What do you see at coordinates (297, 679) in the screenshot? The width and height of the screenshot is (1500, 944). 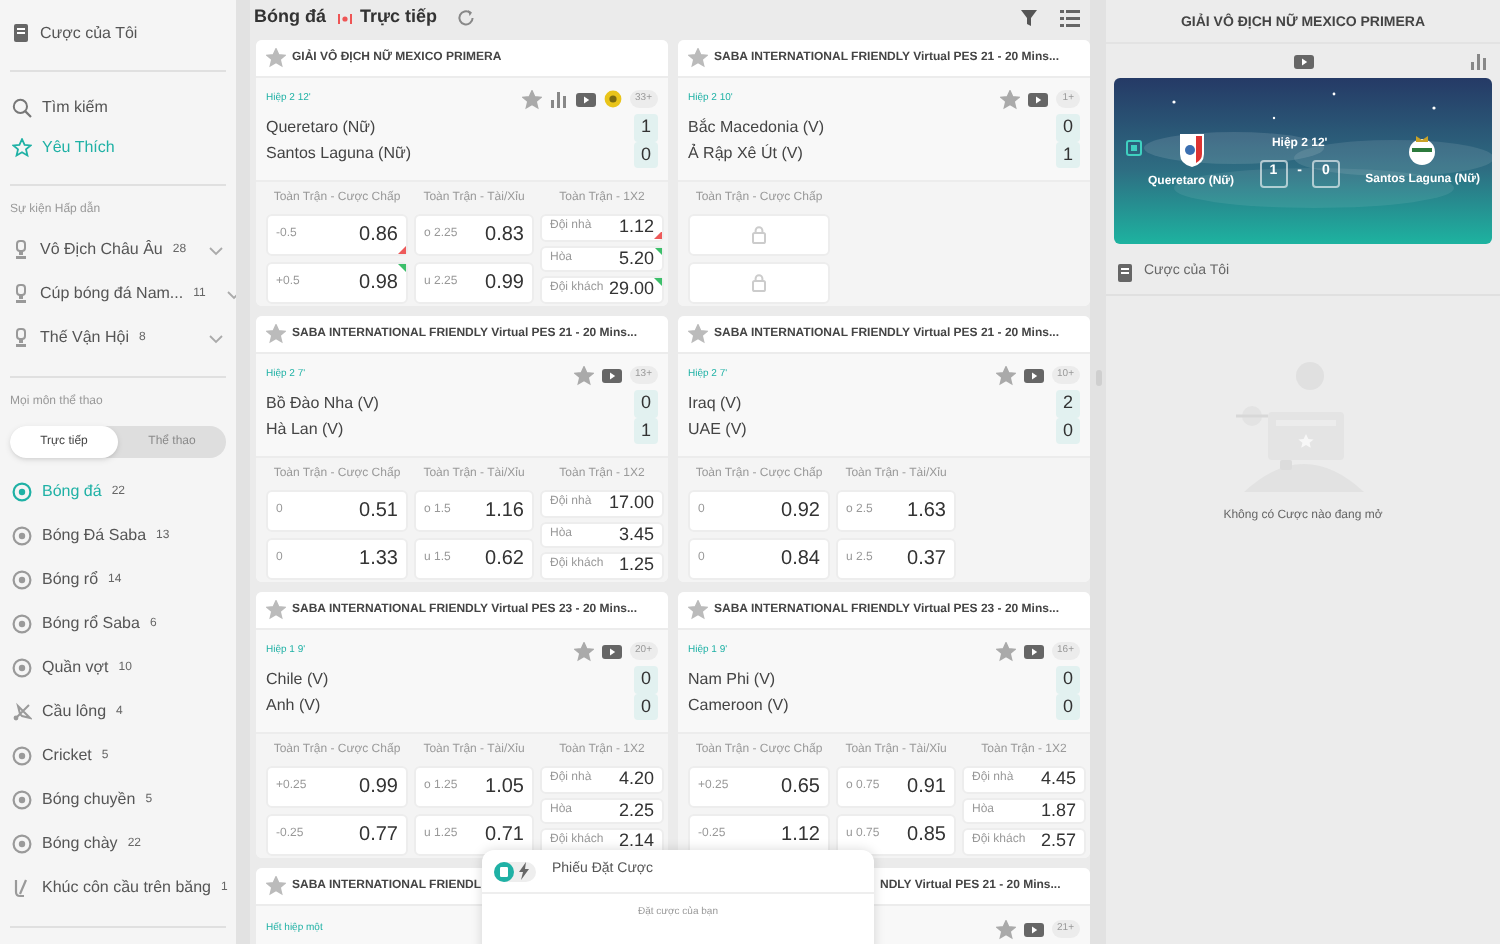 I see `team-name: Chile (V)` at bounding box center [297, 679].